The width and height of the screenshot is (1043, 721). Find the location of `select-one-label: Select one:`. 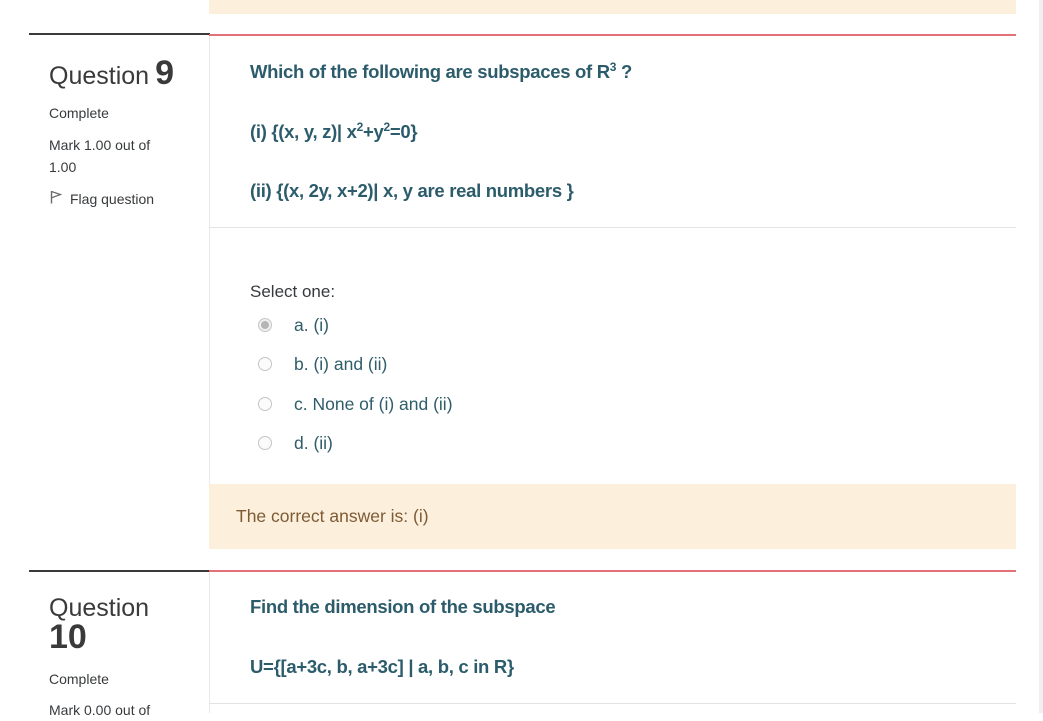

select-one-label: Select one: is located at coordinates (293, 291).